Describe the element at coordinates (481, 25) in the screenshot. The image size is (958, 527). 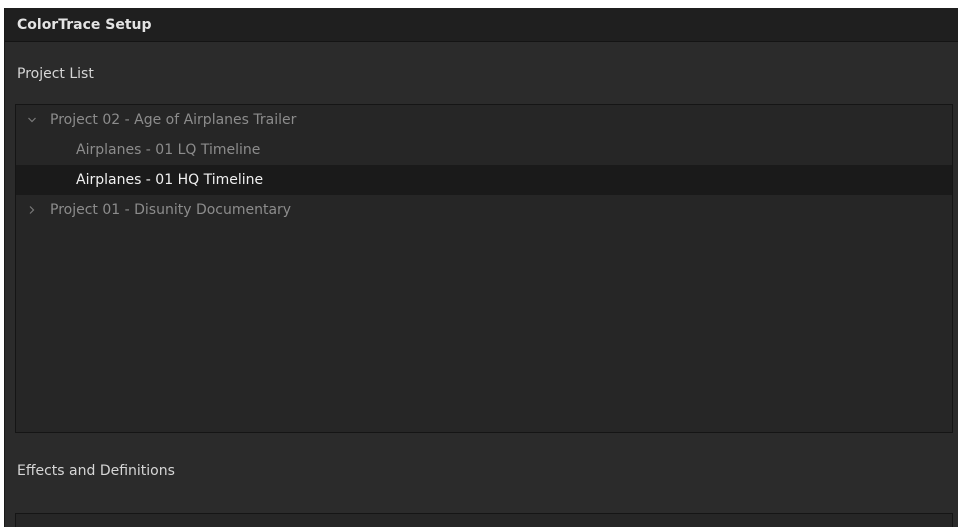
I see `window-title: ColorTrace Setup` at that location.